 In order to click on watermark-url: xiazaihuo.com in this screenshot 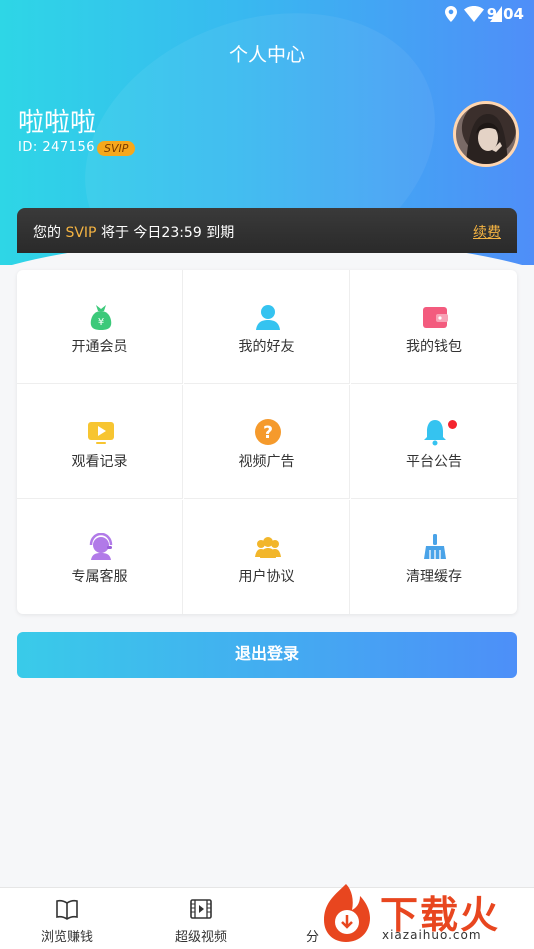, I will do `click(432, 935)`.